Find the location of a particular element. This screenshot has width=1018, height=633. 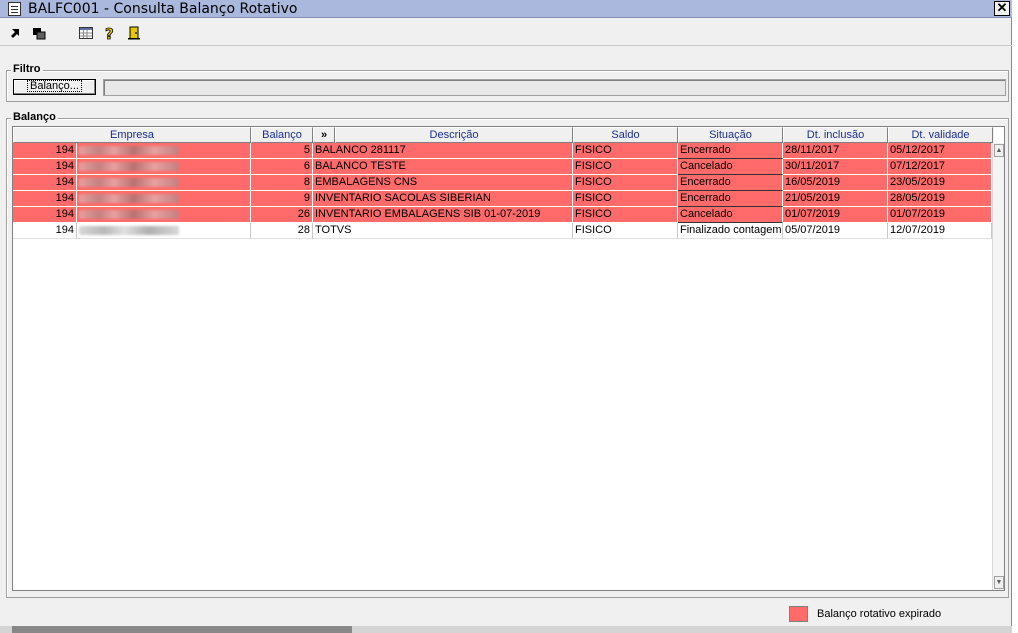

balanco-group-label: Balanço is located at coordinates (34, 117).